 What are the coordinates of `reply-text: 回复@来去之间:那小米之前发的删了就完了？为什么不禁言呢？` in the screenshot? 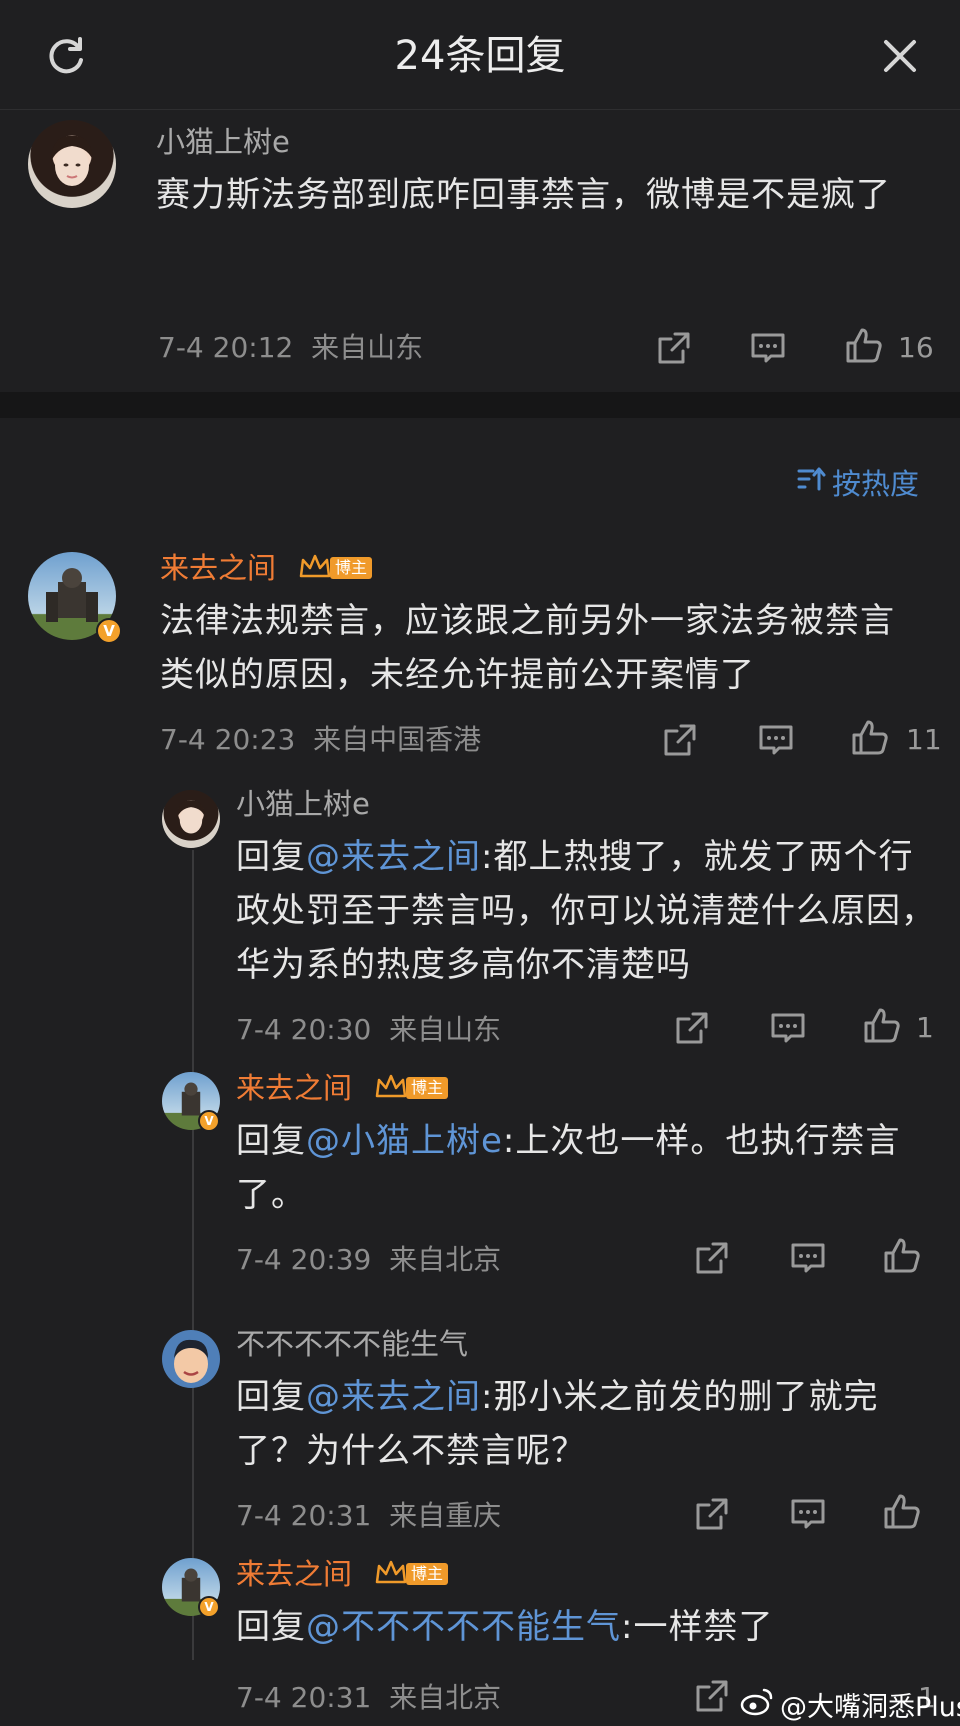 It's located at (586, 1424).